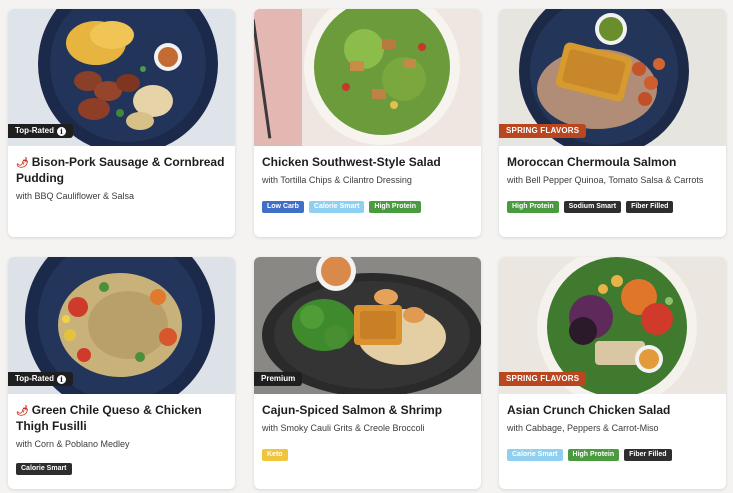 This screenshot has height=493, width=733. I want to click on nutrition-badges: Keto, so click(275, 455).